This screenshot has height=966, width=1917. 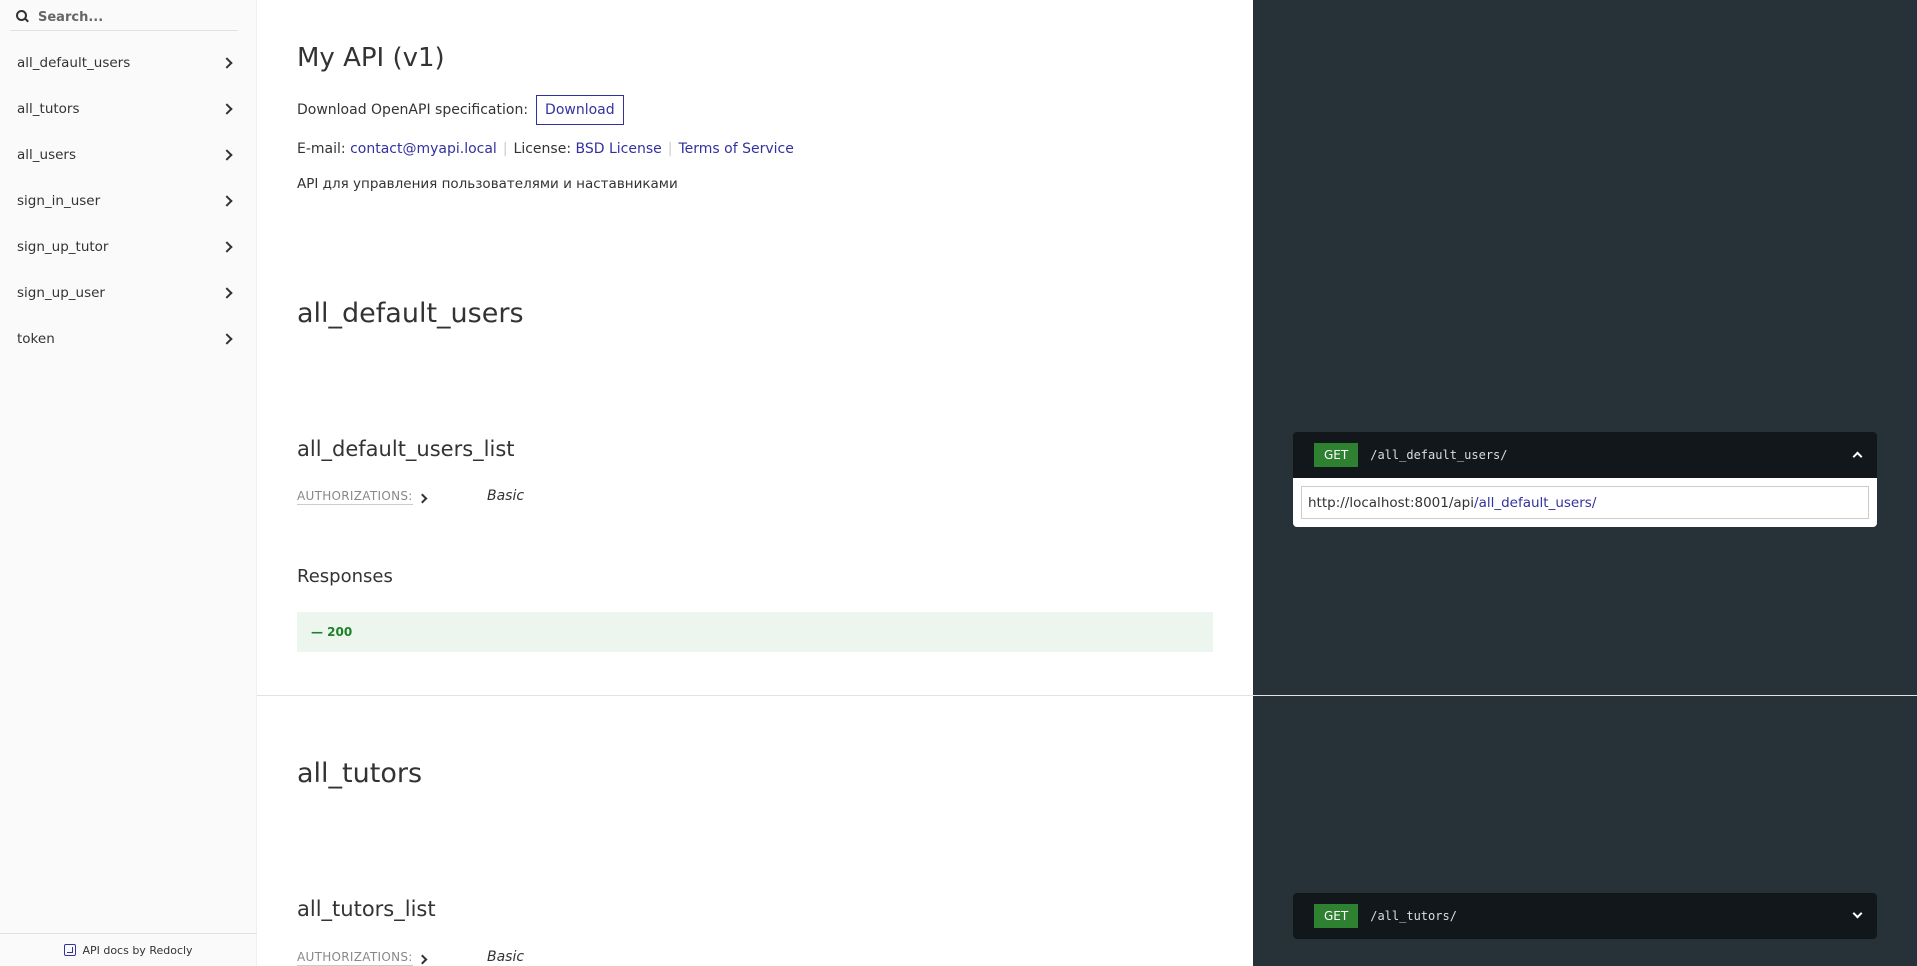 I want to click on operation-title: all_tutors_list, so click(x=366, y=909).